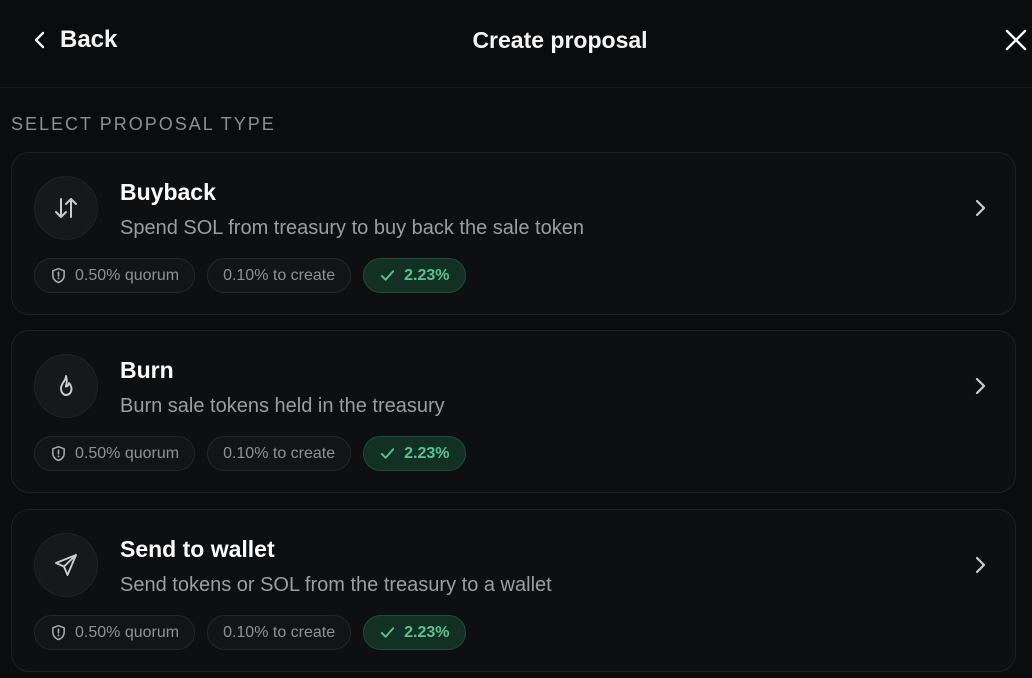 Image resolution: width=1032 pixels, height=678 pixels. What do you see at coordinates (560, 40) in the screenshot?
I see `page-title: Create proposal` at bounding box center [560, 40].